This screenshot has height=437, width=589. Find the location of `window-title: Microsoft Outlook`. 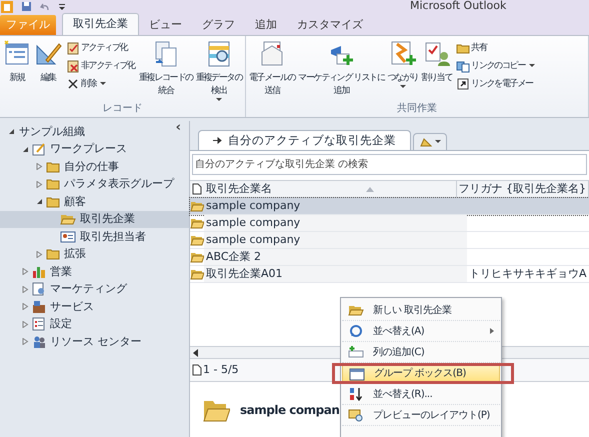

window-title: Microsoft Outlook is located at coordinates (458, 7).